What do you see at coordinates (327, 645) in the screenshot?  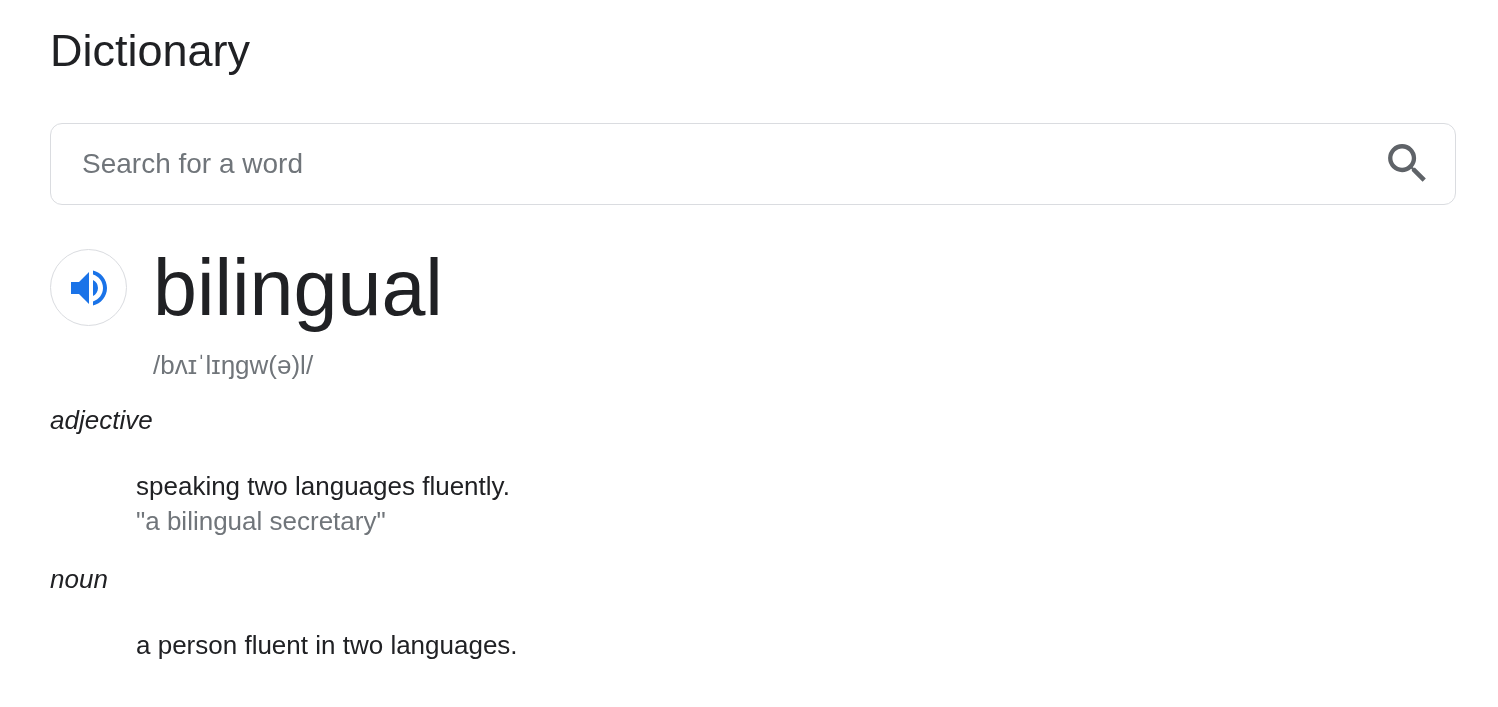 I see `definition-text: a person fluent in two languages.` at bounding box center [327, 645].